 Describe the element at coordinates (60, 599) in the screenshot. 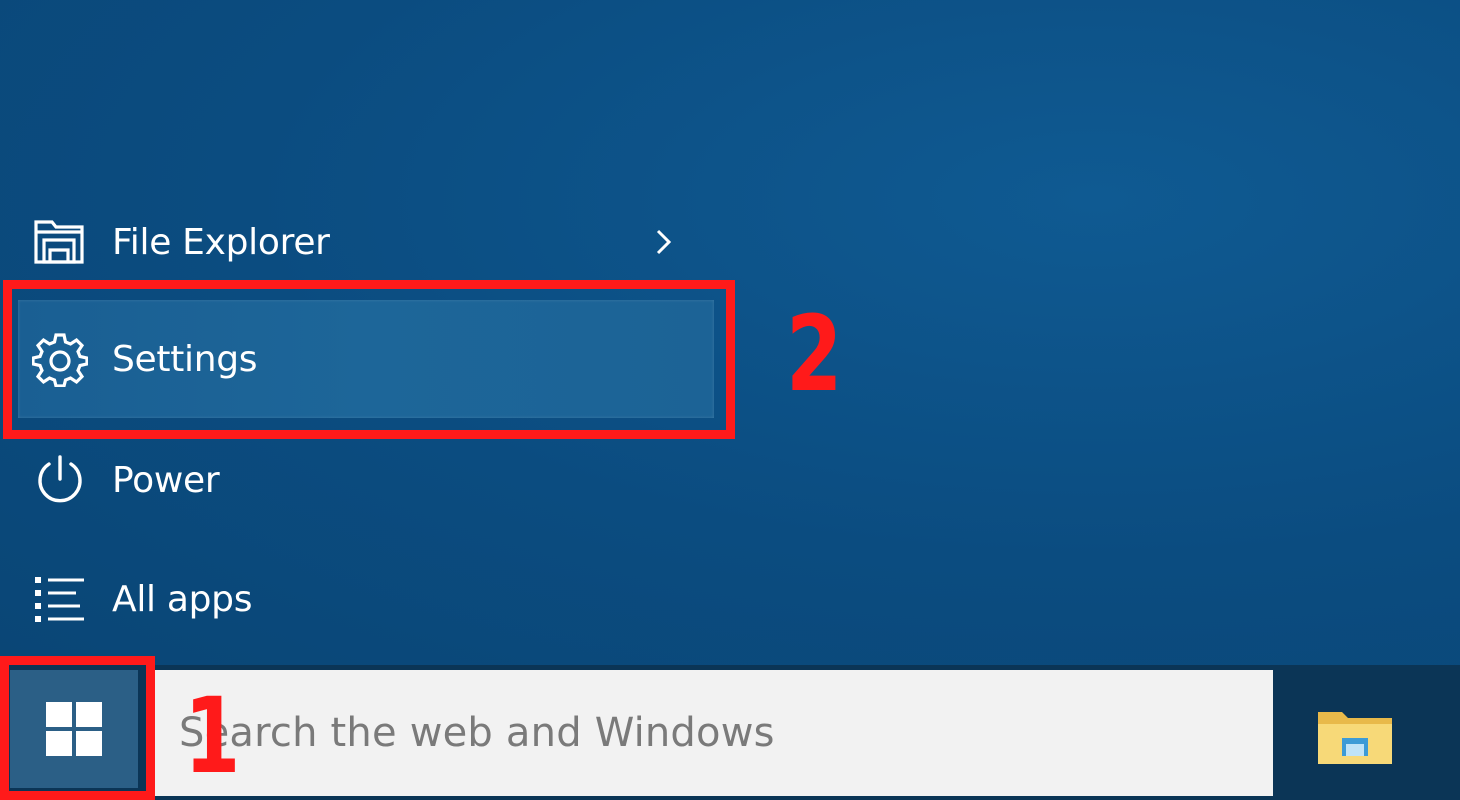

I see `all-apps-icon` at that location.